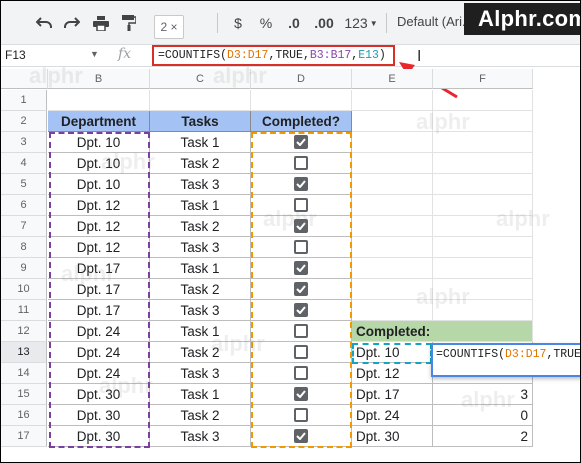  Describe the element at coordinates (24, 352) in the screenshot. I see `row-header-13: 13` at that location.